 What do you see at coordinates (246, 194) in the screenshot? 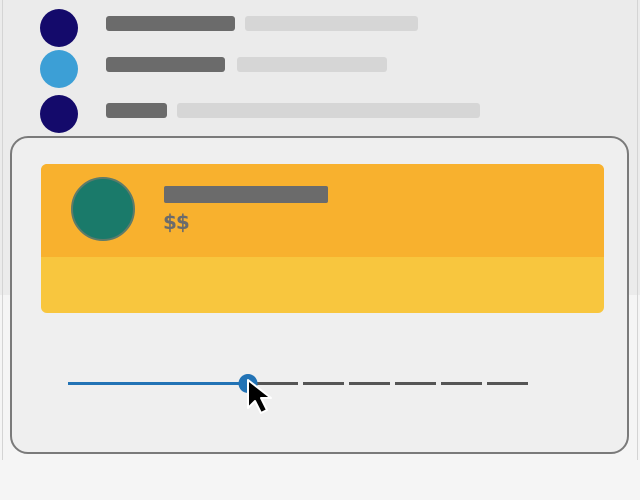
I see `promo-title-placeholder` at bounding box center [246, 194].